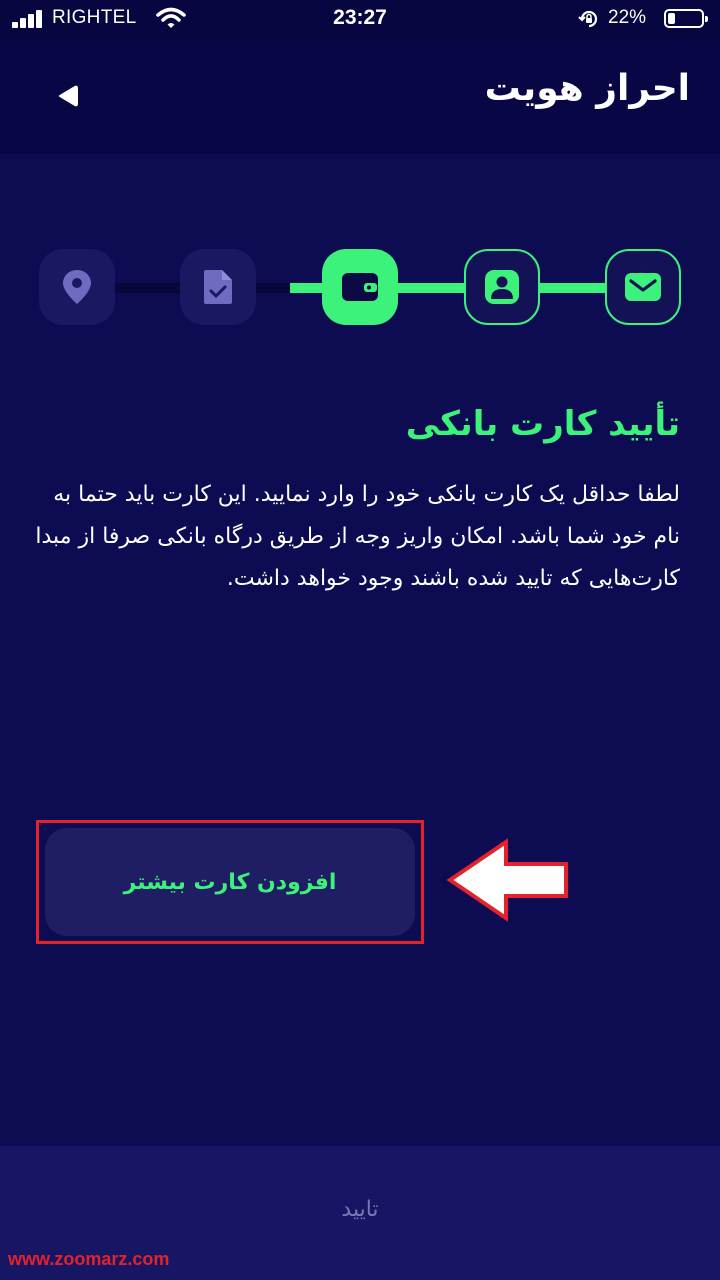 This screenshot has width=720, height=1280. I want to click on rotation-lock-icon, so click(588, 19).